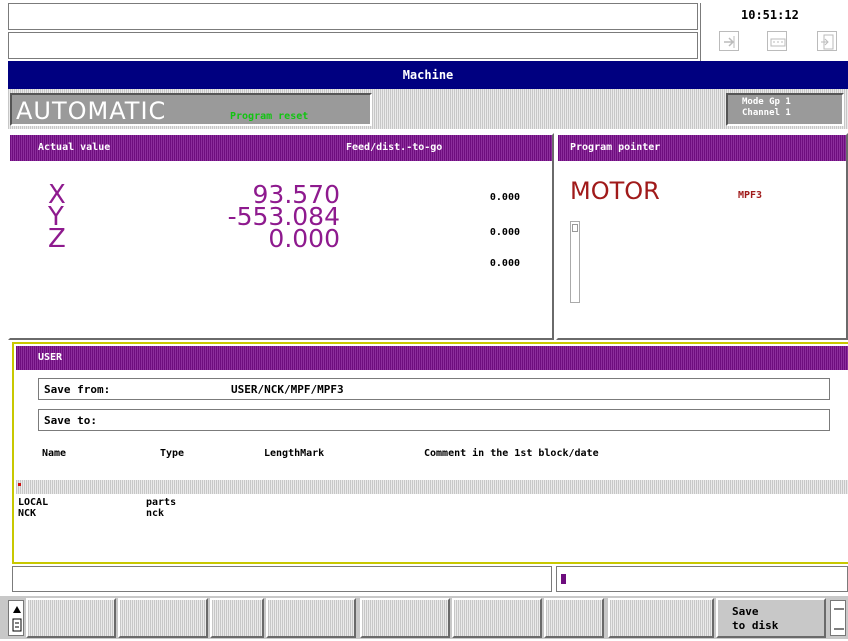 This screenshot has height=641, width=848. Describe the element at coordinates (702, 579) in the screenshot. I see `command-input` at that location.